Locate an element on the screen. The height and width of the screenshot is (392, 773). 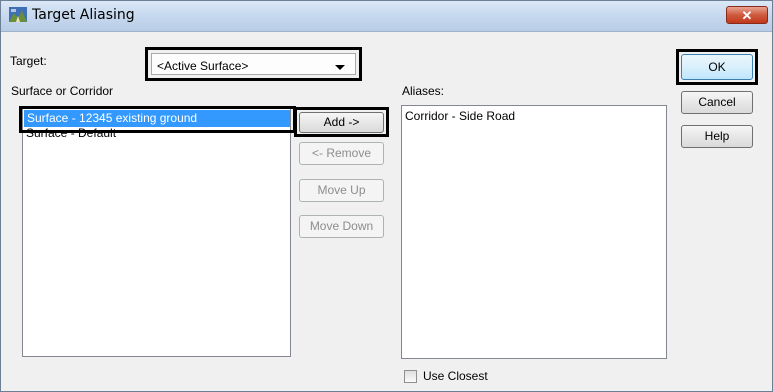
list-item-label: Surface - 12345 existing ground is located at coordinates (112, 118).